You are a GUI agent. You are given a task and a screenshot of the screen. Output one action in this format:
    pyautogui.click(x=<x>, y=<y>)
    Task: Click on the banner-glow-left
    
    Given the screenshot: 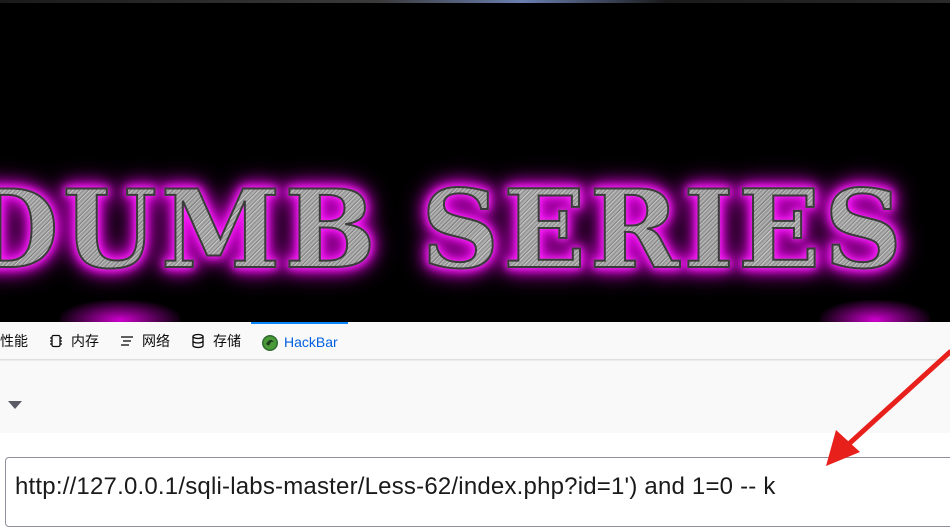 What is the action you would take?
    pyautogui.click(x=120, y=311)
    